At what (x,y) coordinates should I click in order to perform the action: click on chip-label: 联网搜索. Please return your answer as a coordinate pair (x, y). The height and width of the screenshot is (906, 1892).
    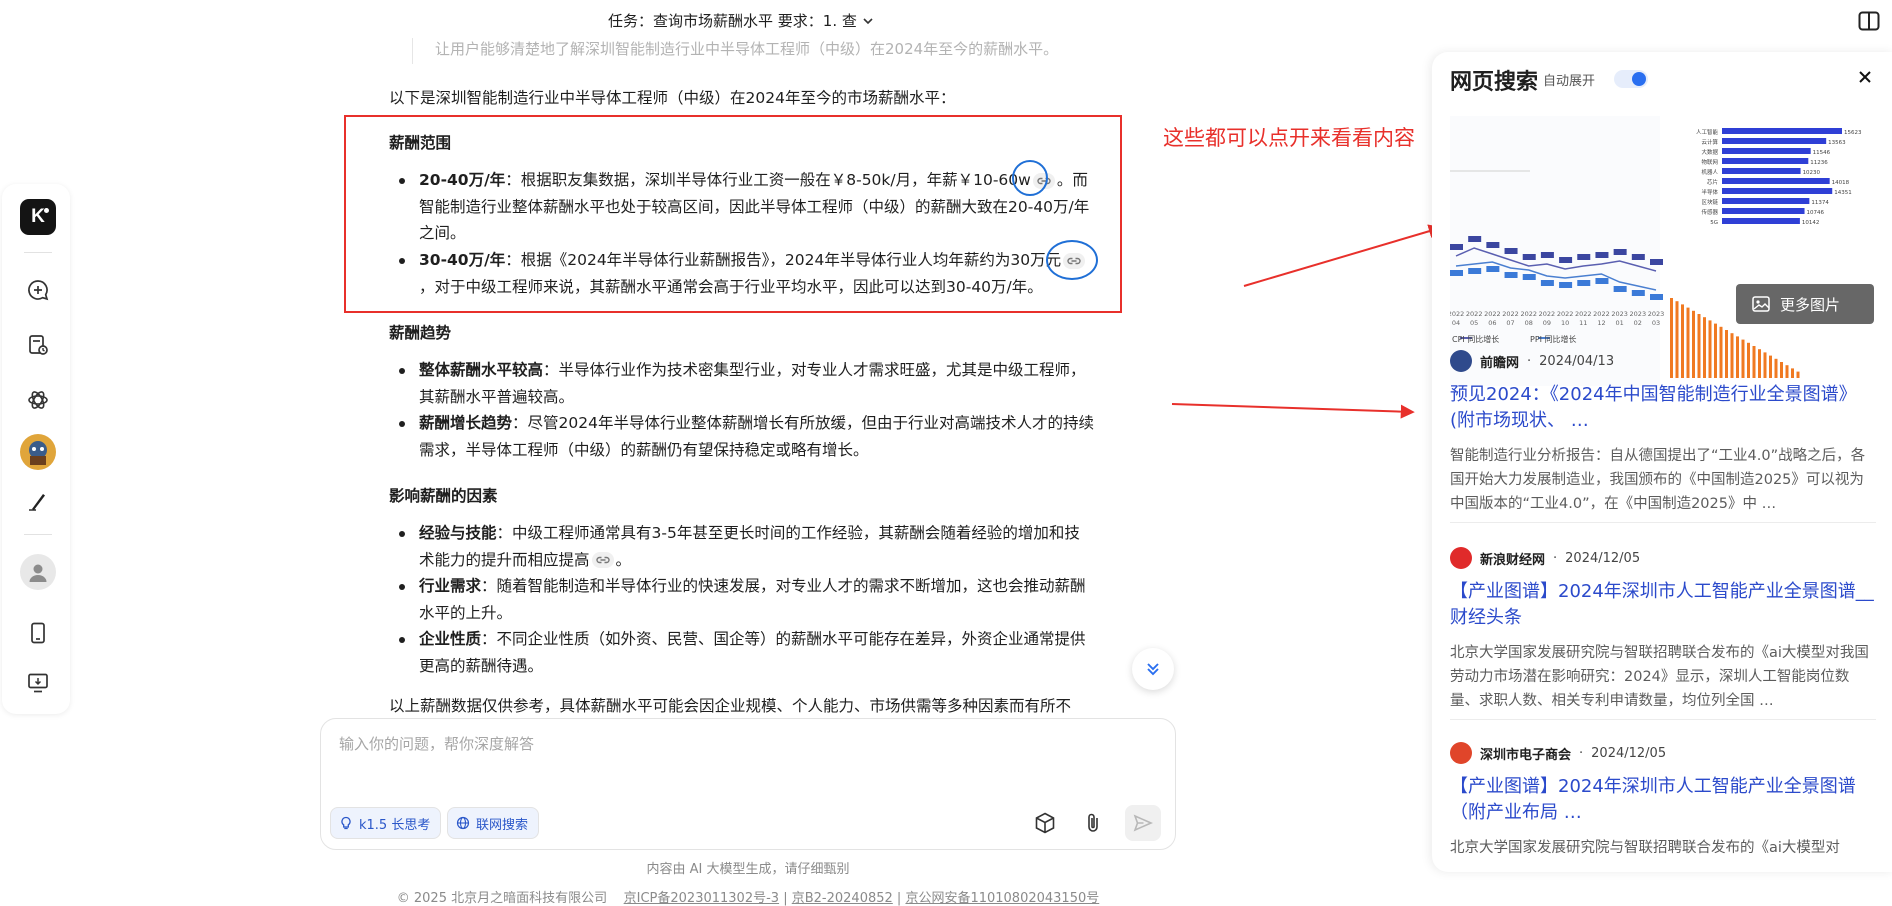
    Looking at the image, I should click on (502, 825).